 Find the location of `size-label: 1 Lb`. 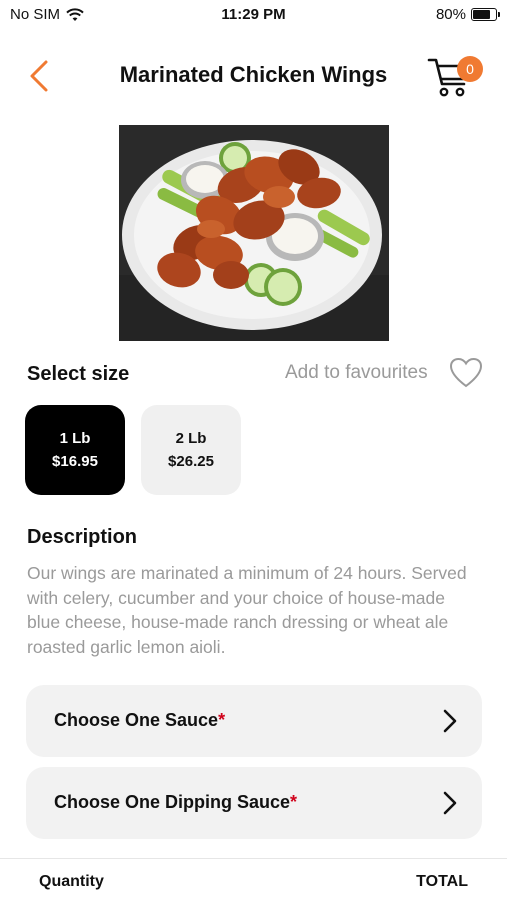

size-label: 1 Lb is located at coordinates (75, 438).